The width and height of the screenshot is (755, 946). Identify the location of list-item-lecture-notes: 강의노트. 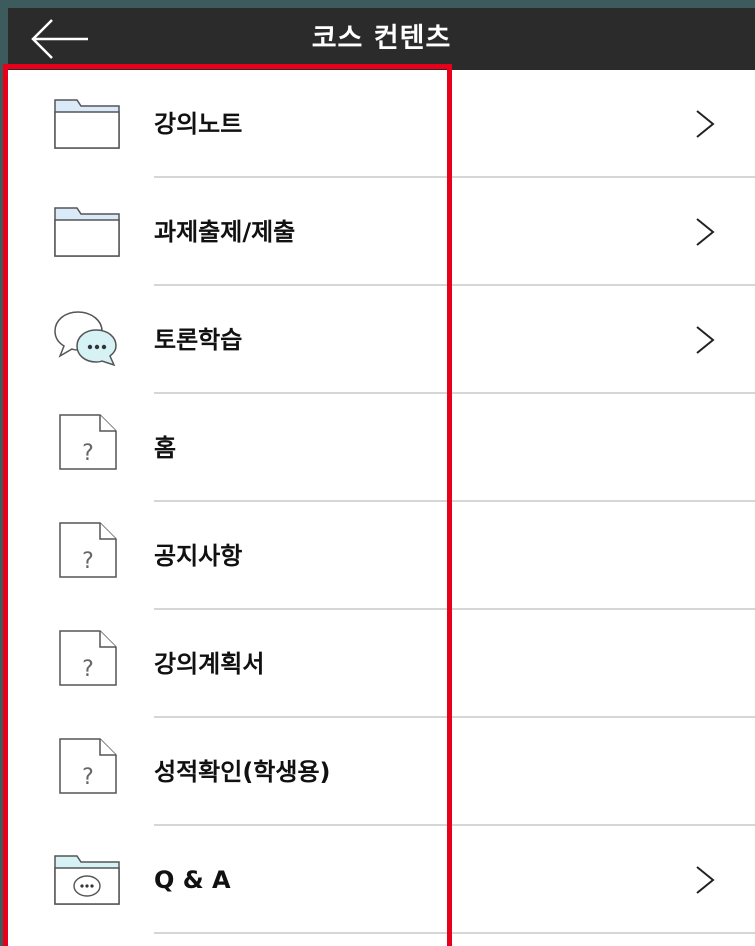
(381, 124).